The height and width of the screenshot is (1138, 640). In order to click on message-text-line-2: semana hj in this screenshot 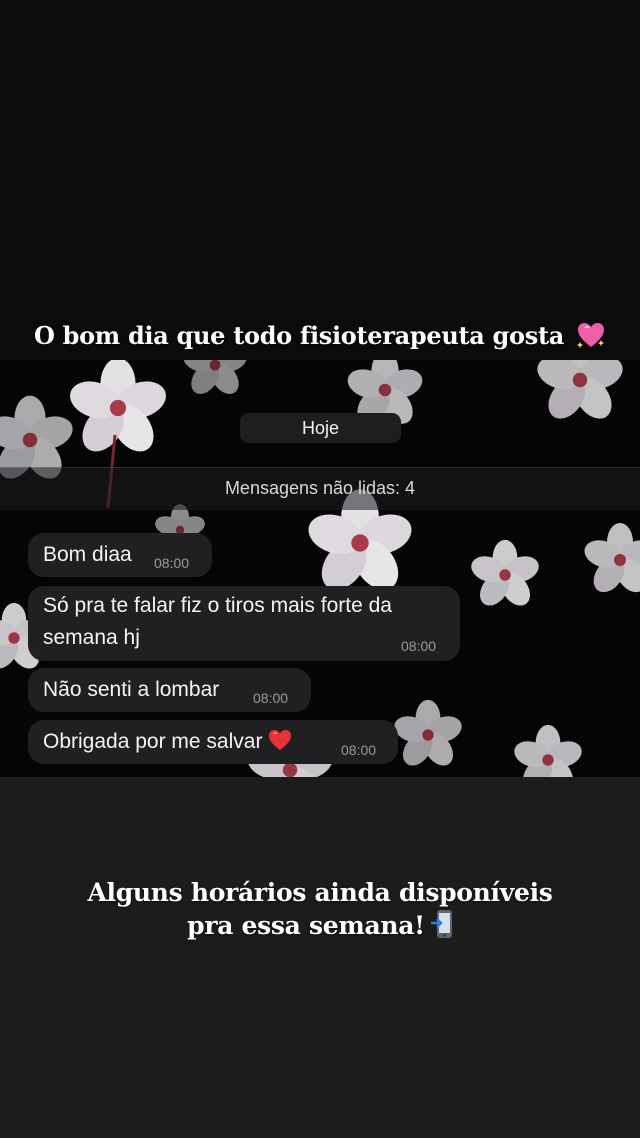, I will do `click(91, 637)`.